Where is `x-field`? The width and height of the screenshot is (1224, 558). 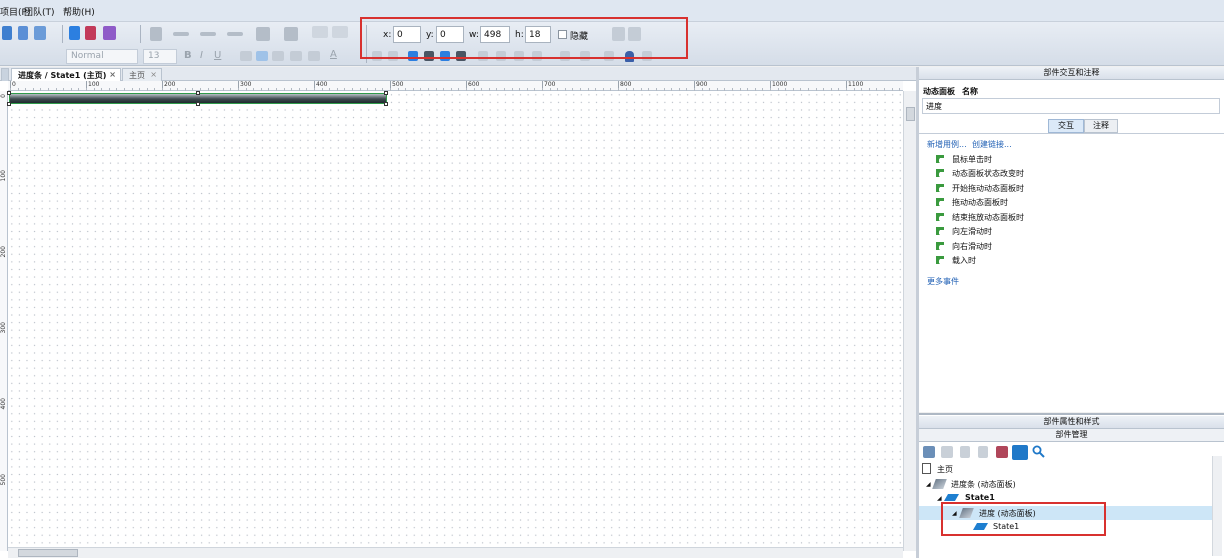
x-field is located at coordinates (407, 34).